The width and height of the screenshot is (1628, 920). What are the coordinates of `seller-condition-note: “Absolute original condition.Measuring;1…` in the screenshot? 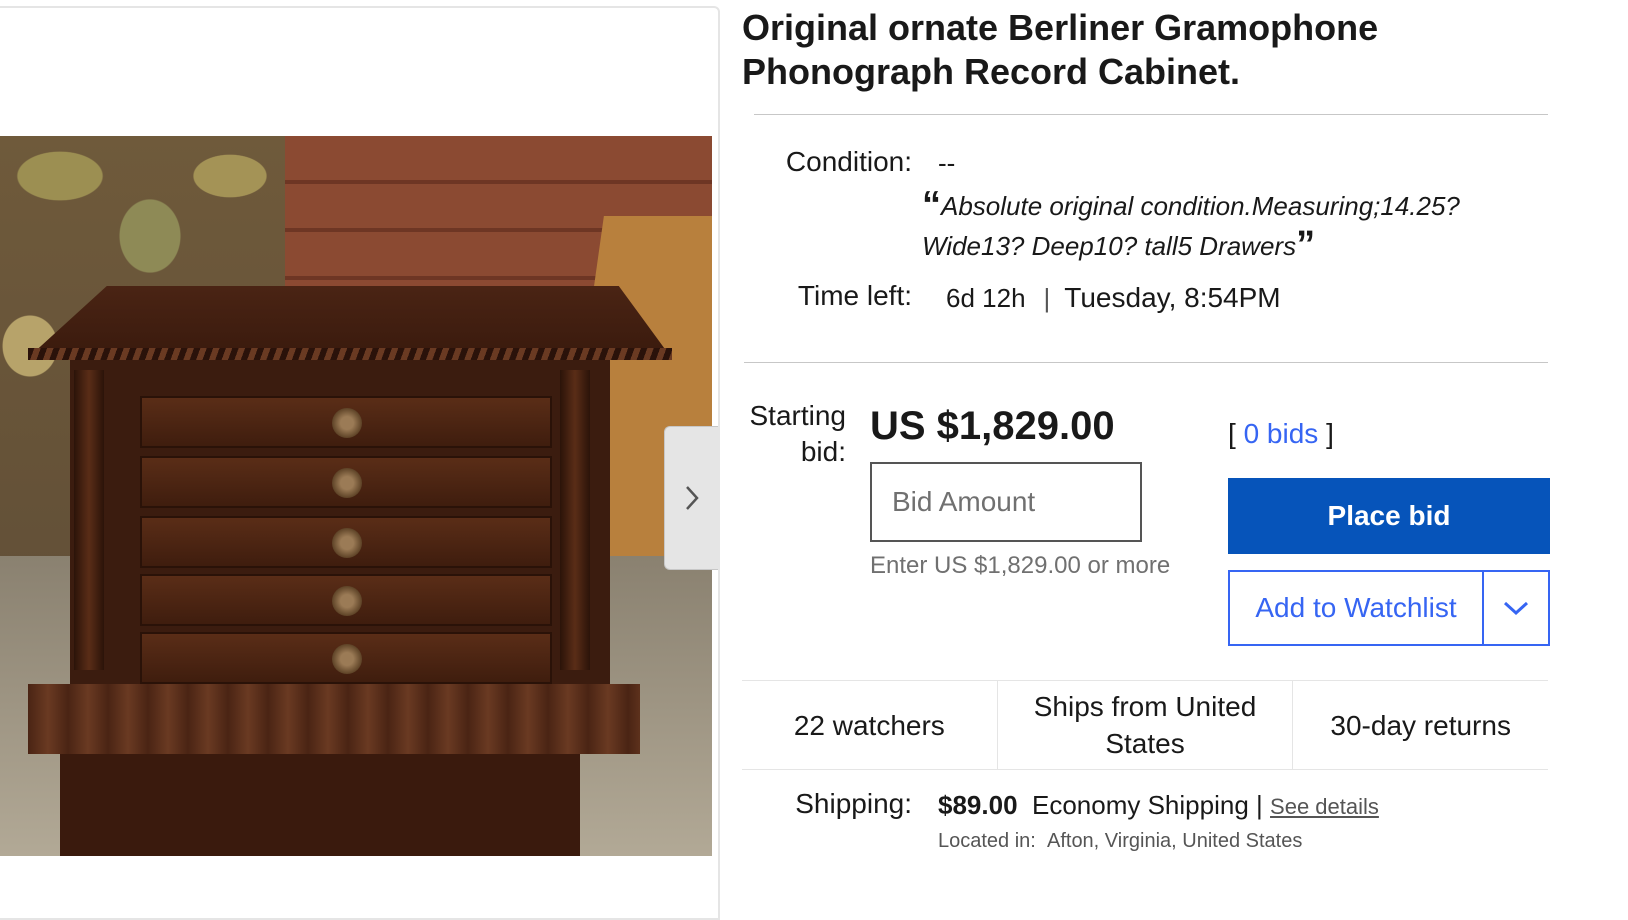 It's located at (1222, 226).